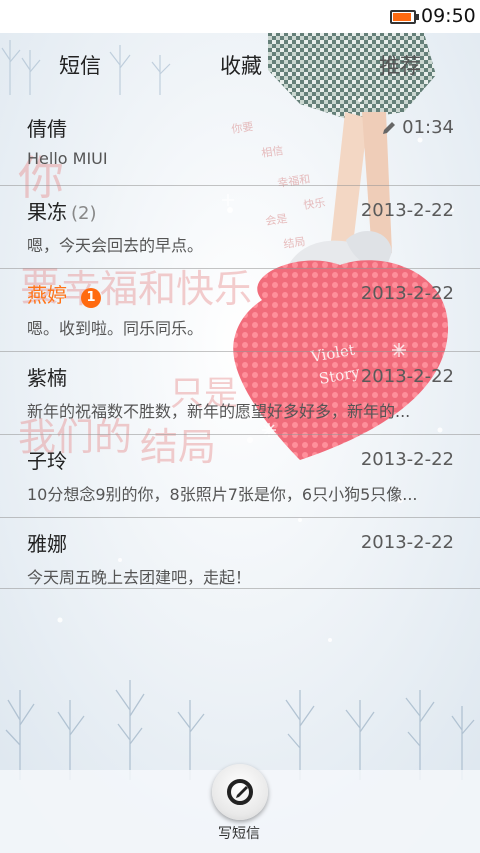  I want to click on conversation-row: 燕婷 1 2013-2-22 嗯。收到啦。同乐同乐。, so click(240, 310).